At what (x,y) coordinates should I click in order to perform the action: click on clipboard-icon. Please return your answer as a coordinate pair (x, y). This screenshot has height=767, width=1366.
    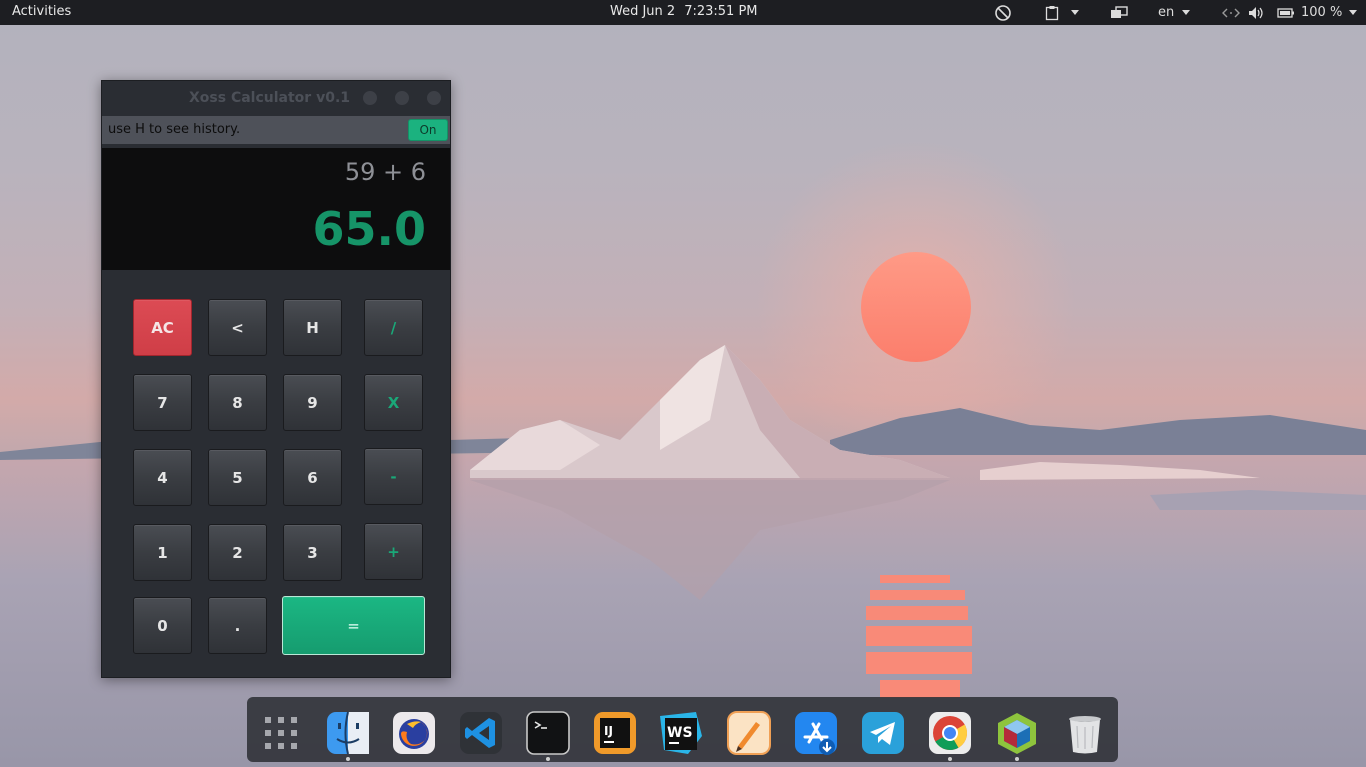
    Looking at the image, I should click on (1052, 12).